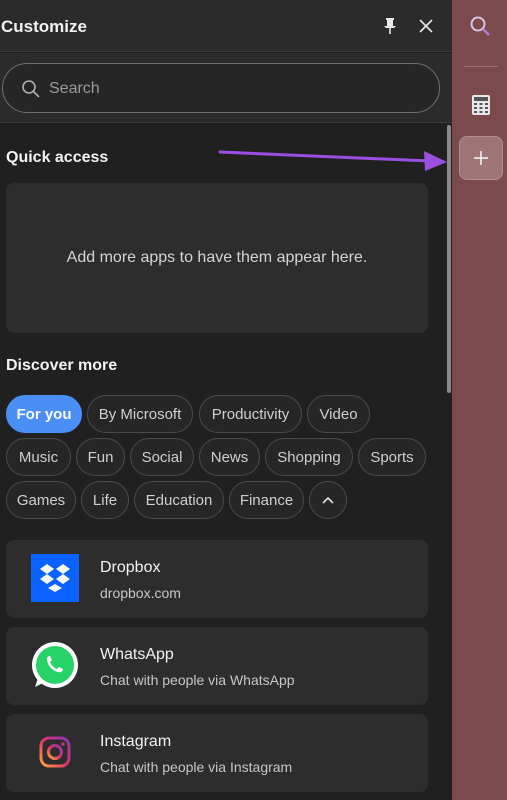 This screenshot has width=507, height=800. Describe the element at coordinates (197, 680) in the screenshot. I see `app-description: Chat with people via WhatsApp` at that location.